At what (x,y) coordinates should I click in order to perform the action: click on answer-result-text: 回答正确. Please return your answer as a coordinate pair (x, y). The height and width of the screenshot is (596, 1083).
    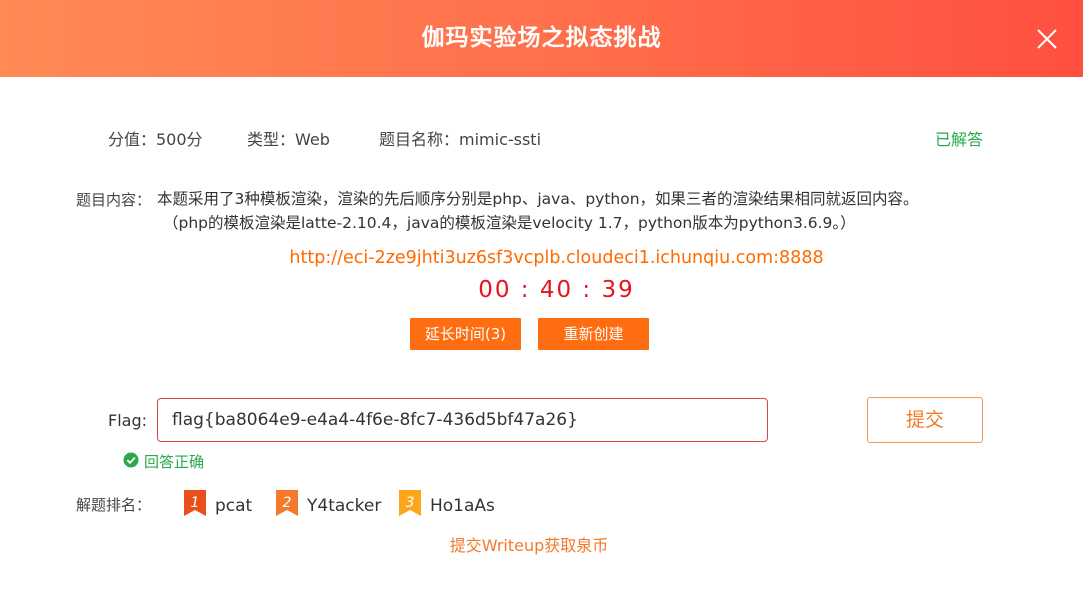
    Looking at the image, I should click on (174, 462).